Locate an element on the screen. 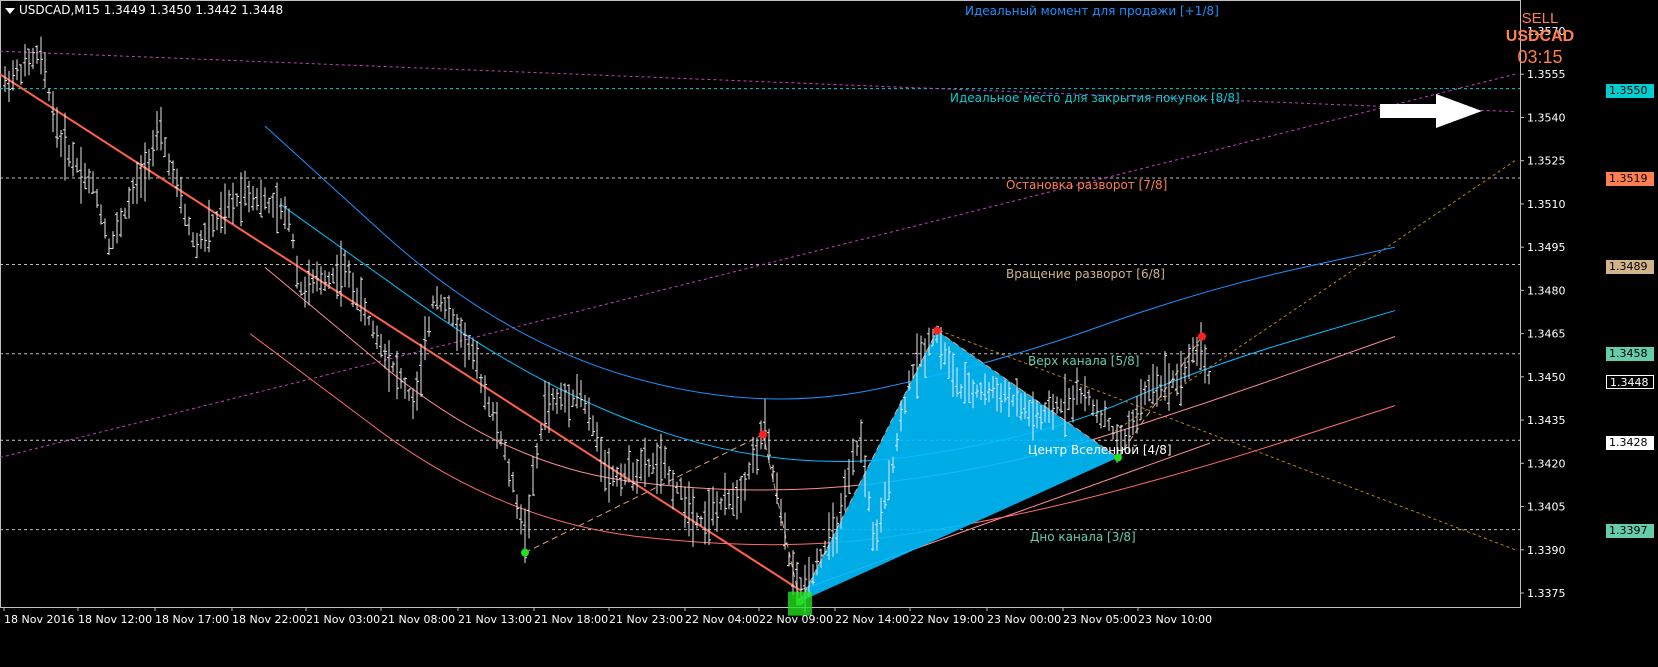 This screenshot has width=1658, height=667. pattern-triangle is located at coordinates (959, 466).